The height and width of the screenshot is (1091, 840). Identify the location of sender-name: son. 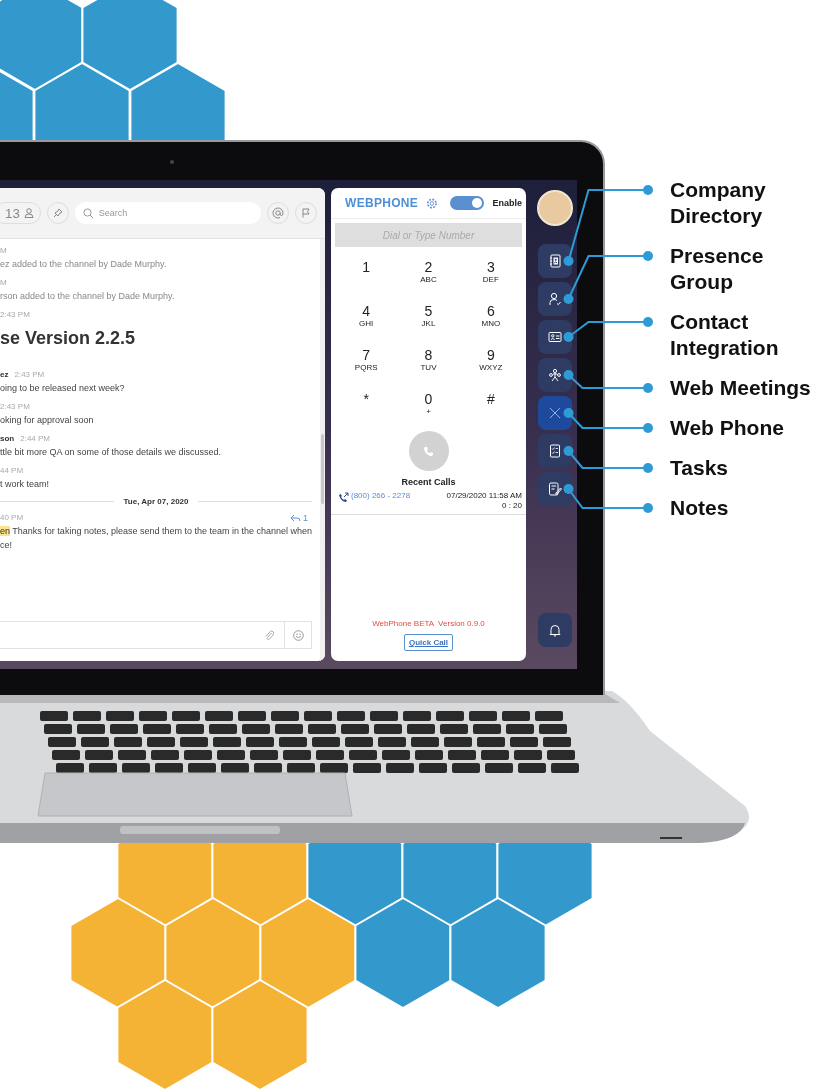
(7, 439).